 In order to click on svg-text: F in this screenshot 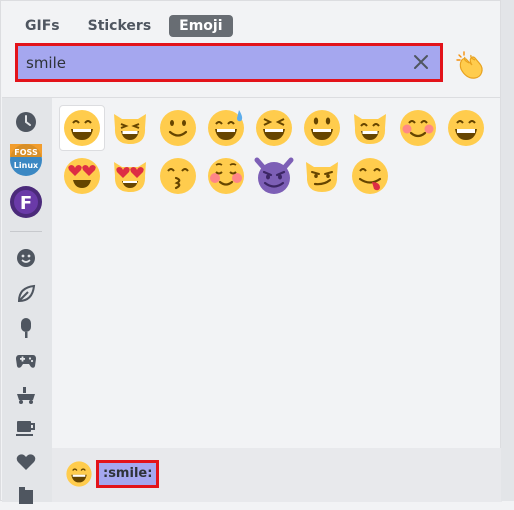, I will do `click(26, 203)`.